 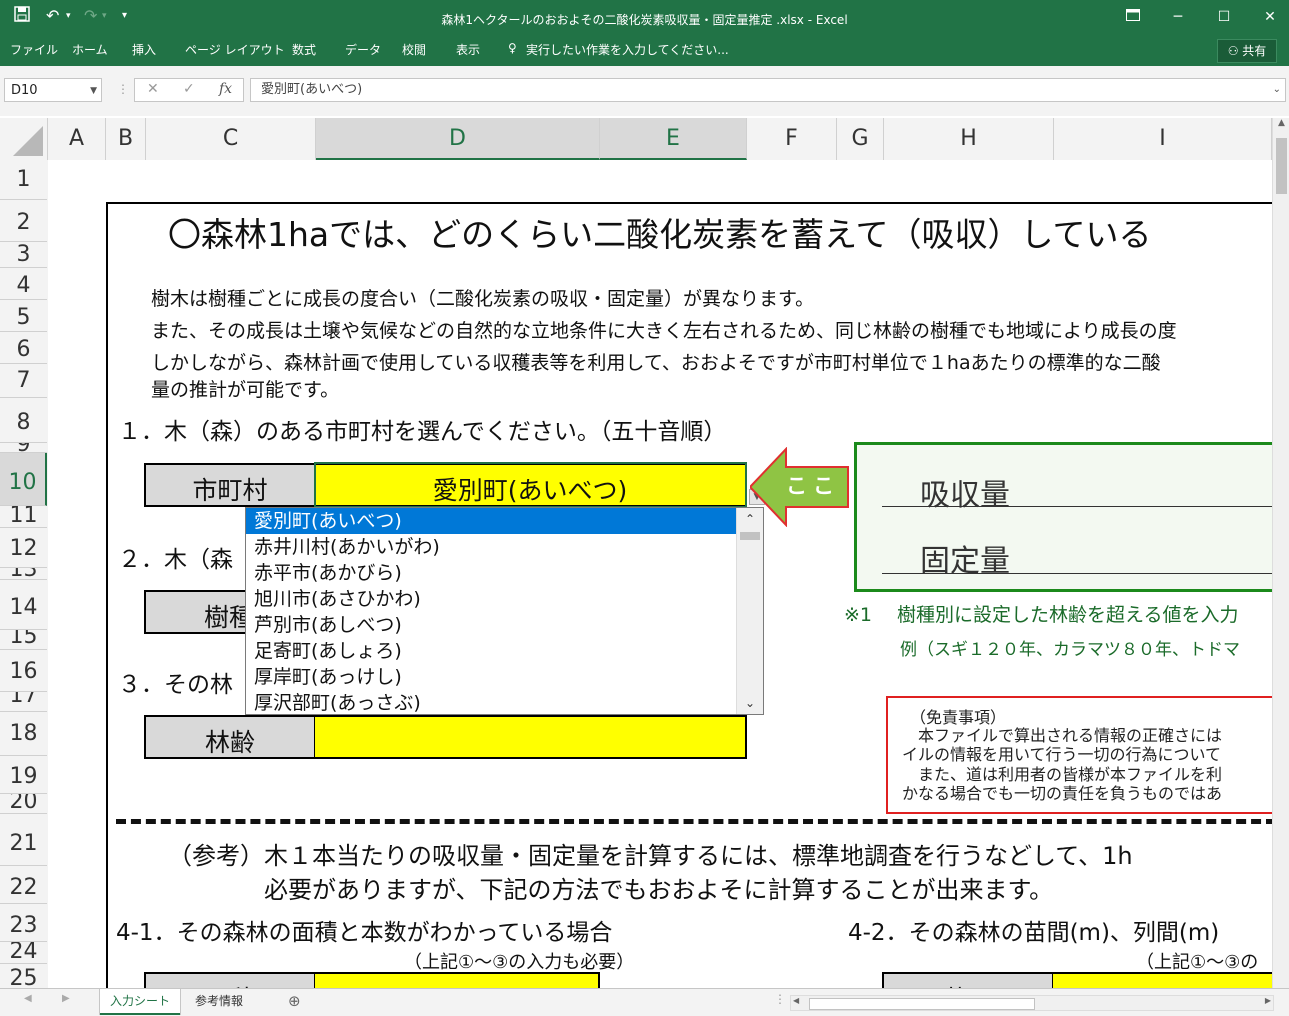 What do you see at coordinates (23, 448) in the screenshot?
I see `row-header-9: 9` at bounding box center [23, 448].